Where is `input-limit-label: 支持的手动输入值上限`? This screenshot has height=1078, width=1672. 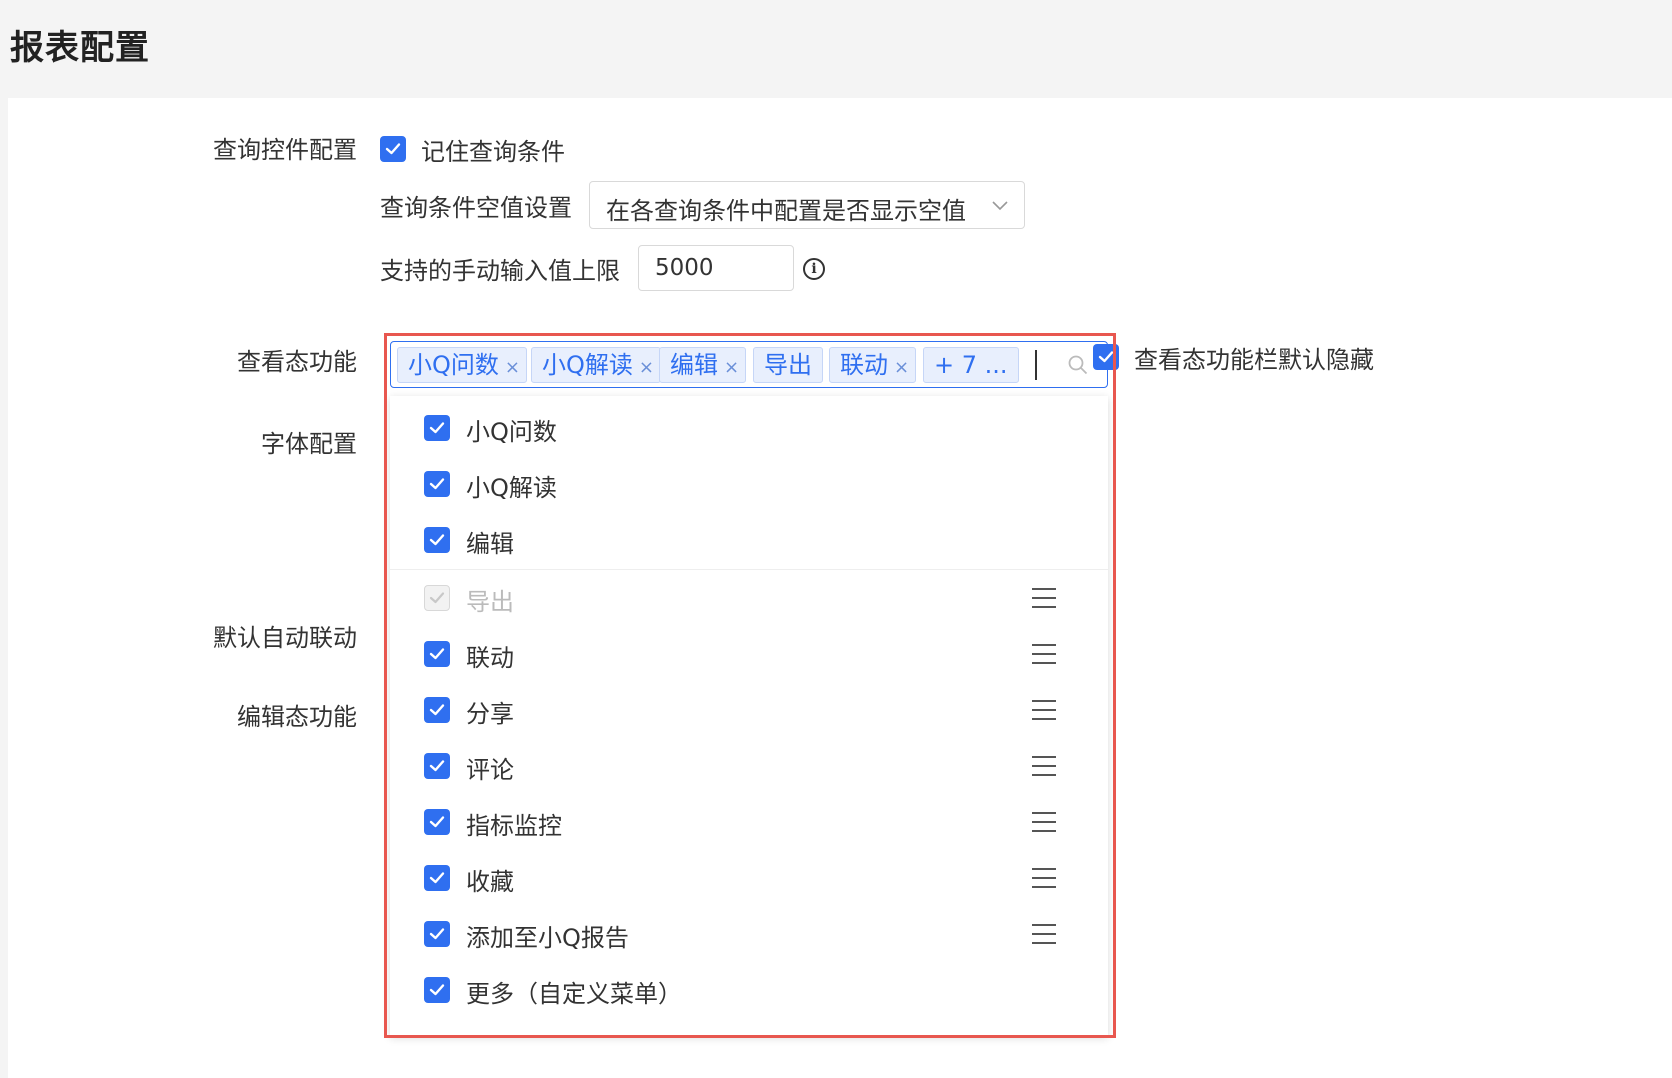 input-limit-label: 支持的手动输入值上限 is located at coordinates (500, 271).